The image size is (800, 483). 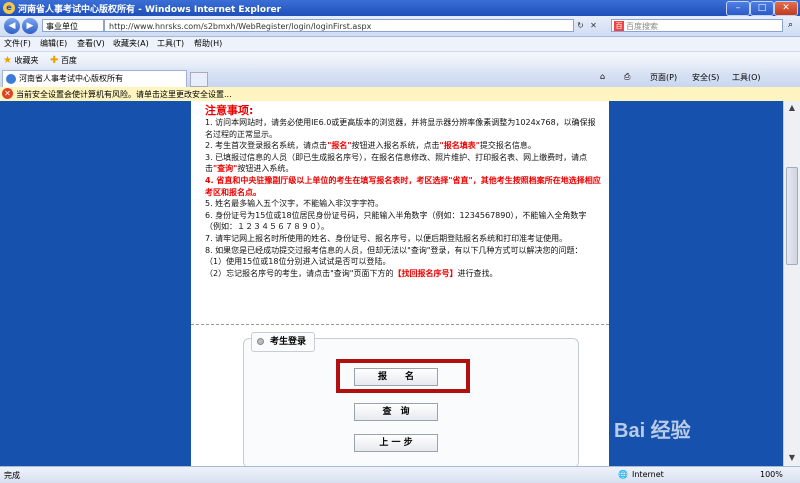 What do you see at coordinates (771, 474) in the screenshot?
I see `zoom-level: 100%` at bounding box center [771, 474].